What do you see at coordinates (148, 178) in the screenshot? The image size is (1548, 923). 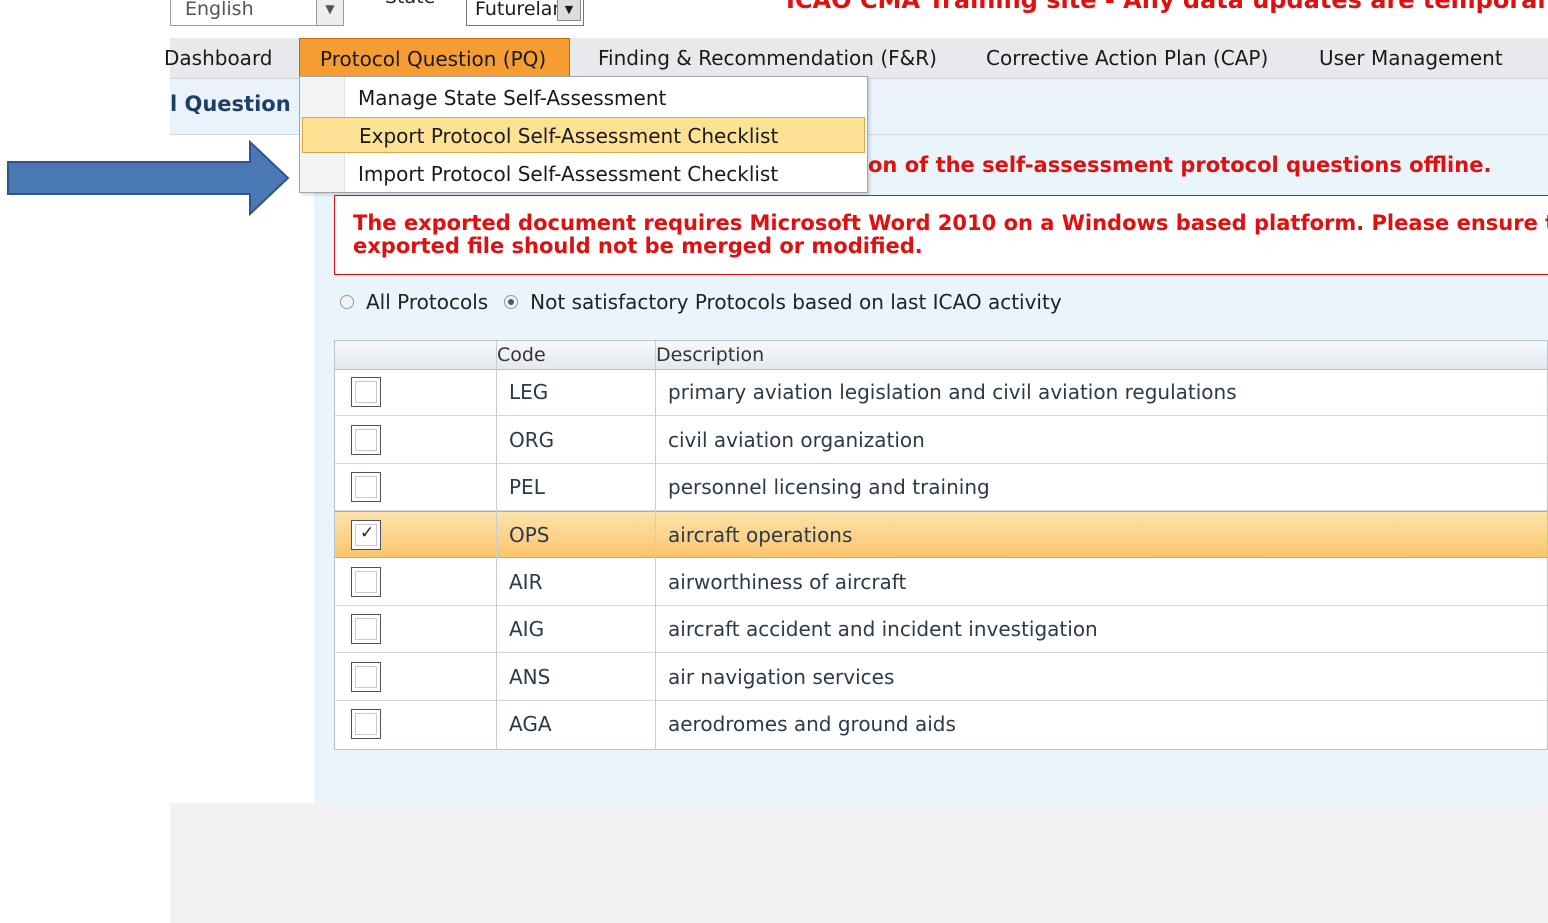 I see `pointer-arrow-icon` at bounding box center [148, 178].